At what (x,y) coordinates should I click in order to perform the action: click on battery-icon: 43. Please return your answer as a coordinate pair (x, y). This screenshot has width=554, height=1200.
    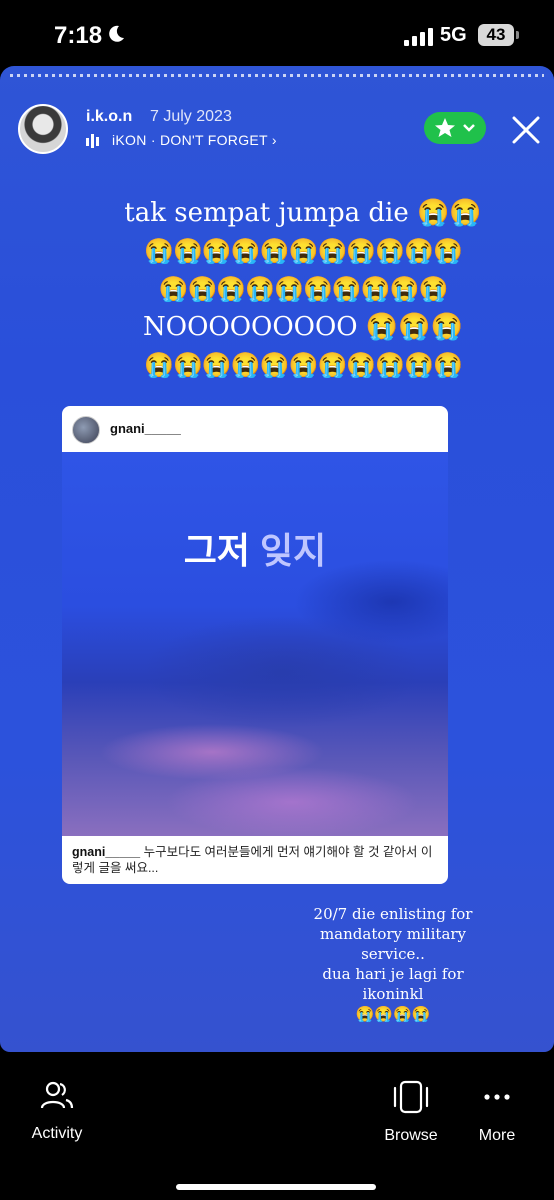
    Looking at the image, I should click on (498, 35).